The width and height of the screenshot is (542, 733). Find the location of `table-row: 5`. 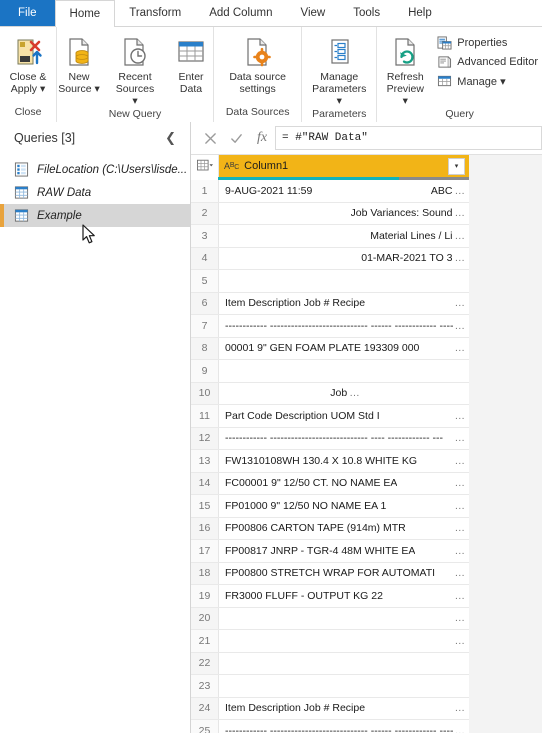

table-row: 5 is located at coordinates (330, 281).